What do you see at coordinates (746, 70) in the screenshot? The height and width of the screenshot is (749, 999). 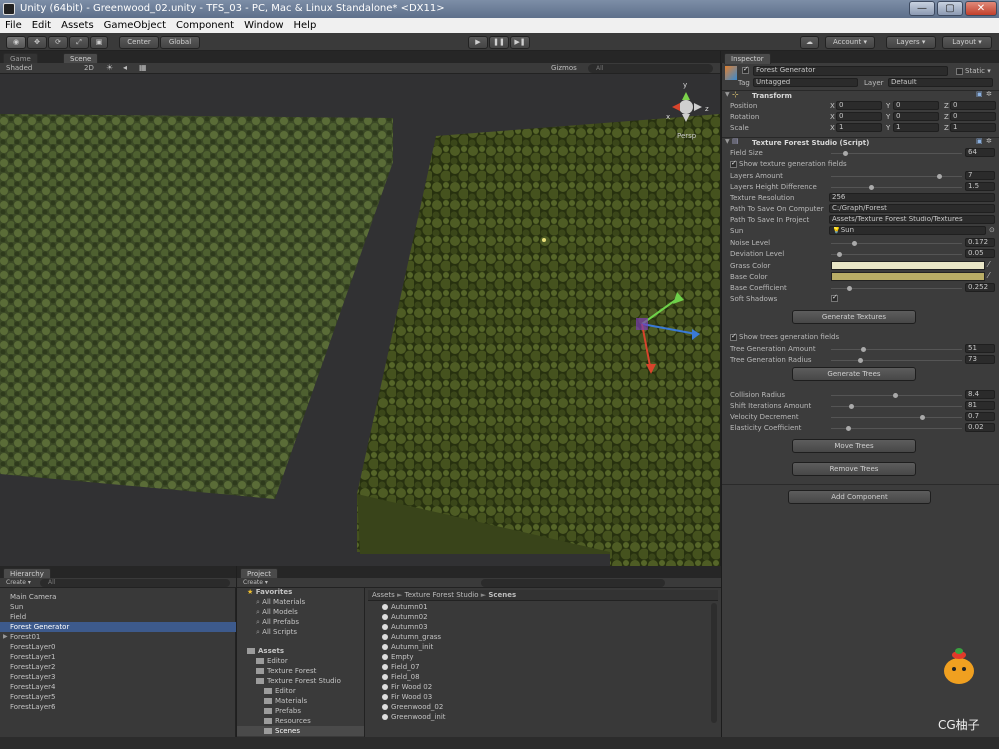 I see `active-checkbox` at bounding box center [746, 70].